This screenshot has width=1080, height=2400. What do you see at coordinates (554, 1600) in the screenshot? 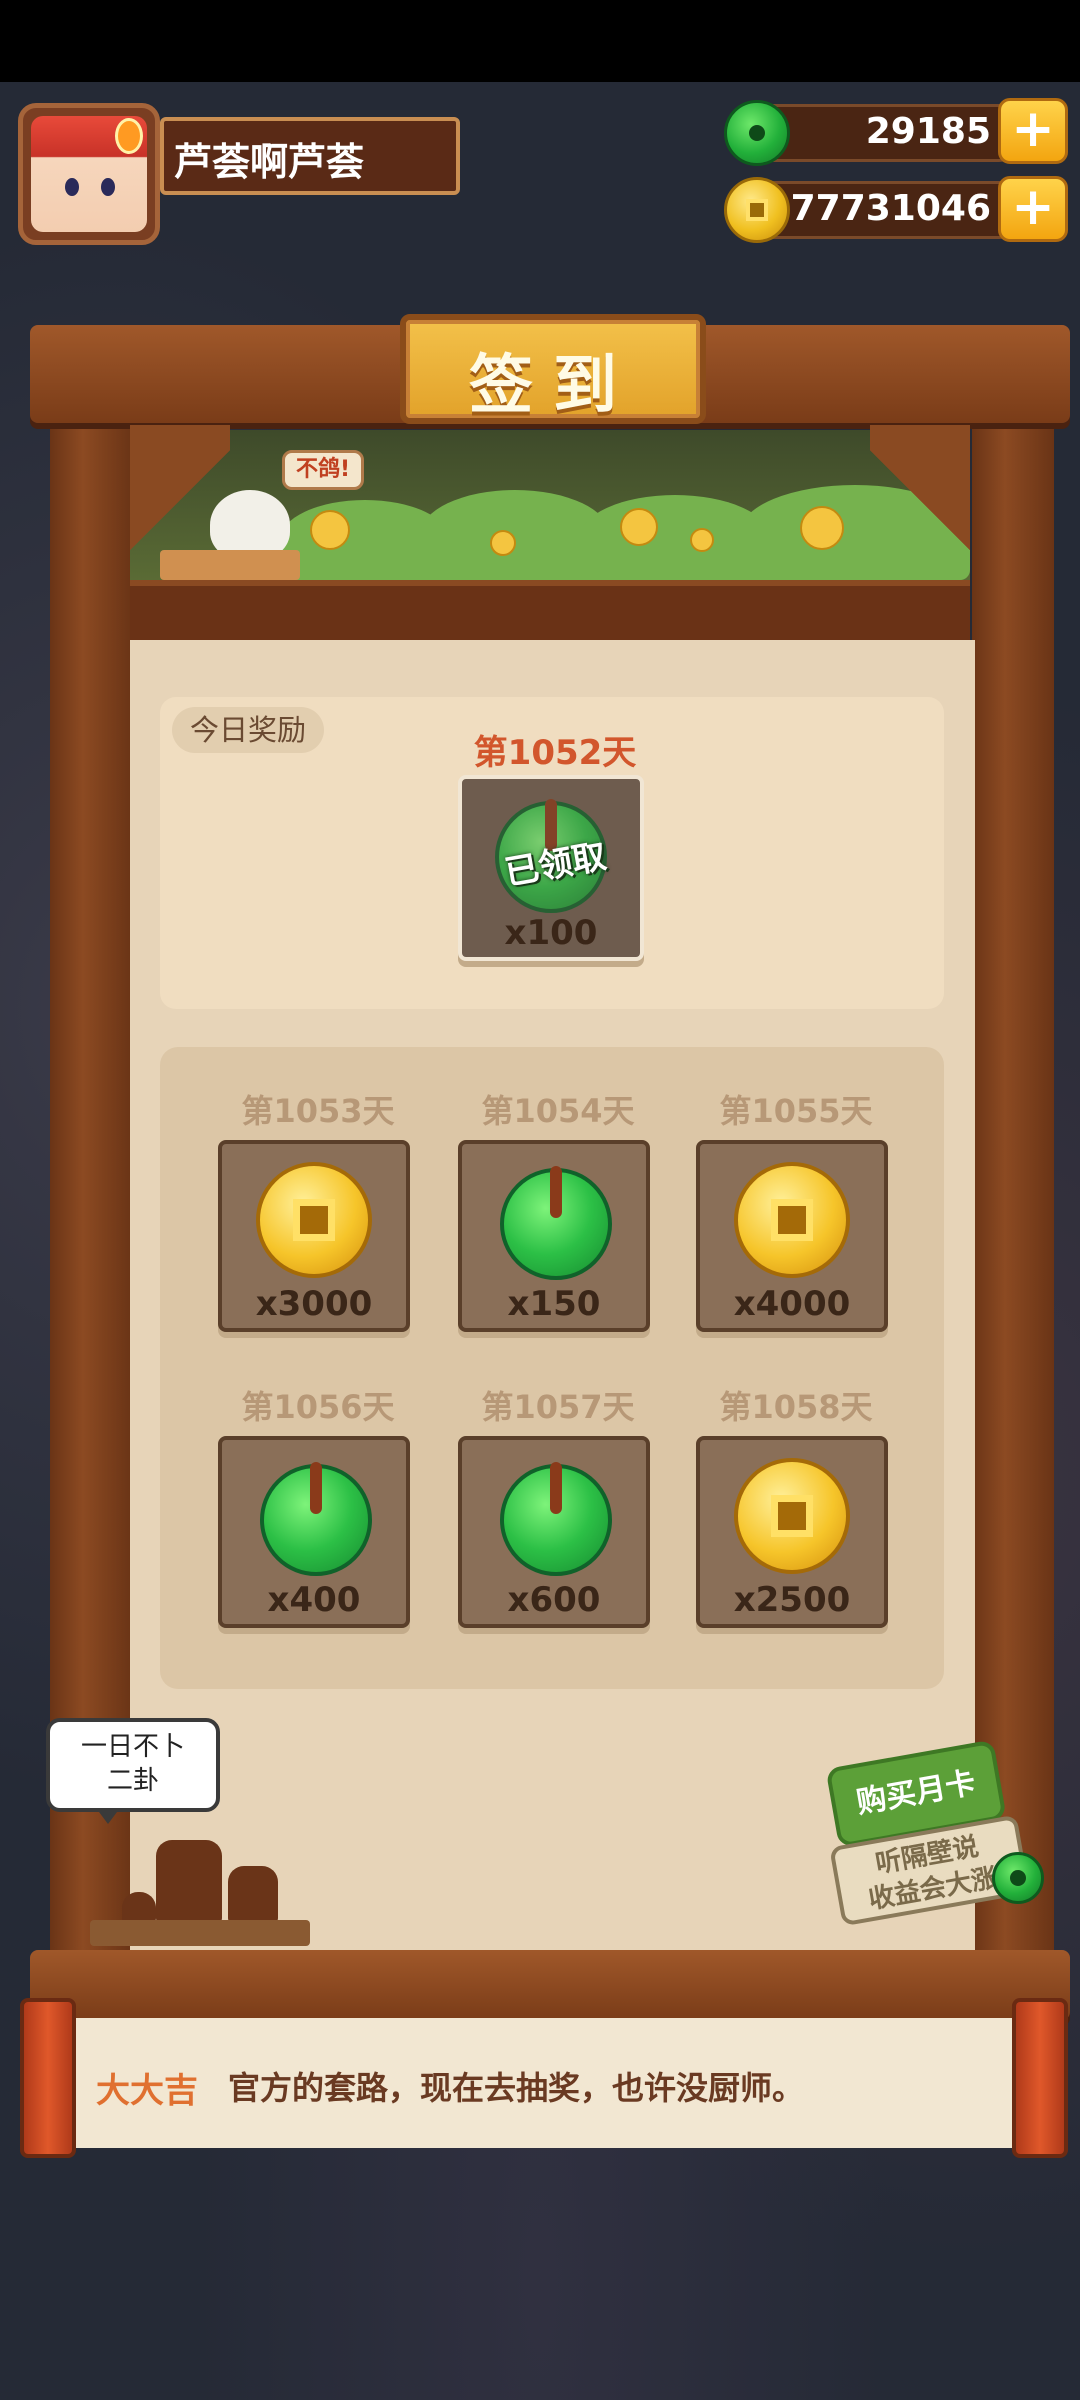
I see `reward-qty: x600` at bounding box center [554, 1600].